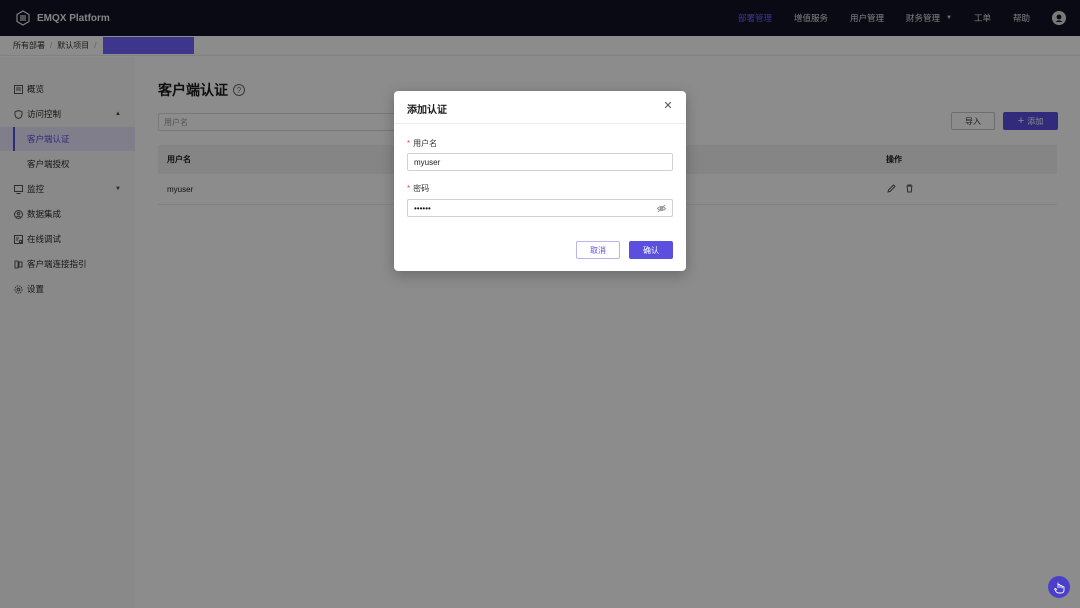 The width and height of the screenshot is (1080, 608). Describe the element at coordinates (668, 105) in the screenshot. I see `close-icon: ✕` at that location.